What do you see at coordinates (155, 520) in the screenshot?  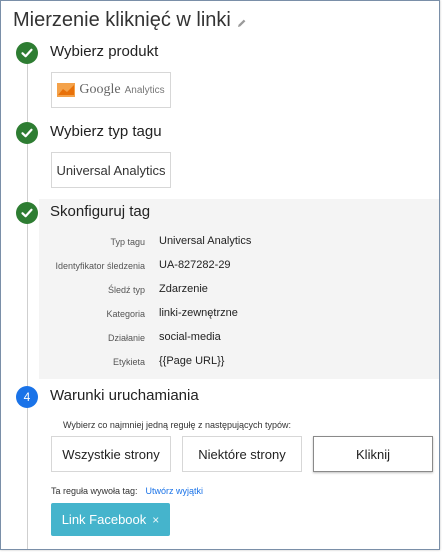 I see `close-icon: ×` at bounding box center [155, 520].